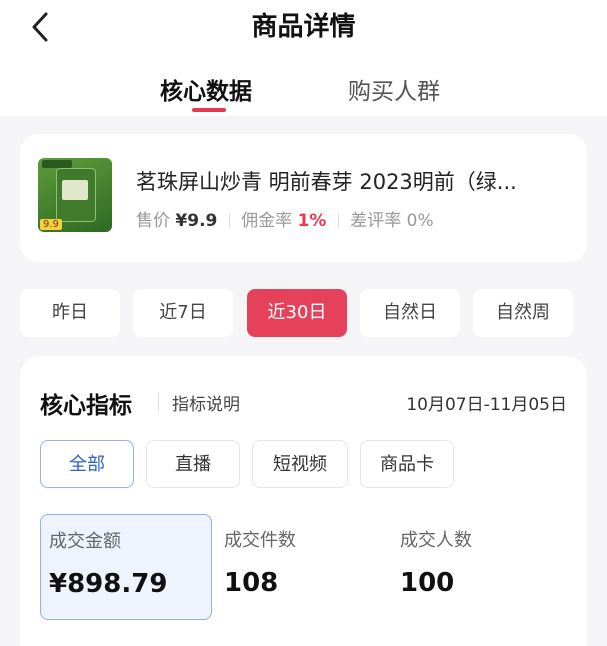 The width and height of the screenshot is (607, 646). Describe the element at coordinates (85, 541) in the screenshot. I see `metric-label: 成交金额` at that location.